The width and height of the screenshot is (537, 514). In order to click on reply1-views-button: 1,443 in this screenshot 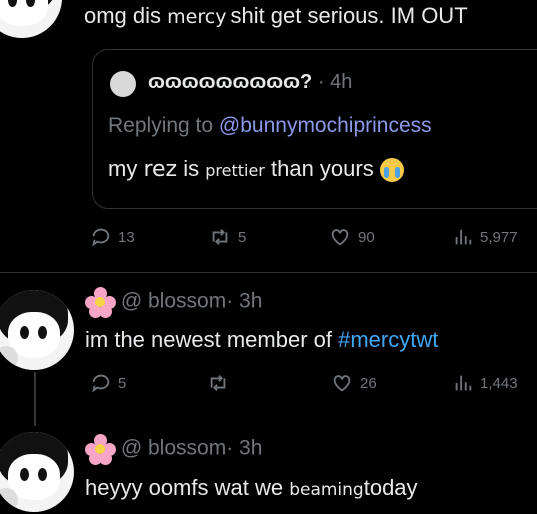, I will do `click(485, 383)`.